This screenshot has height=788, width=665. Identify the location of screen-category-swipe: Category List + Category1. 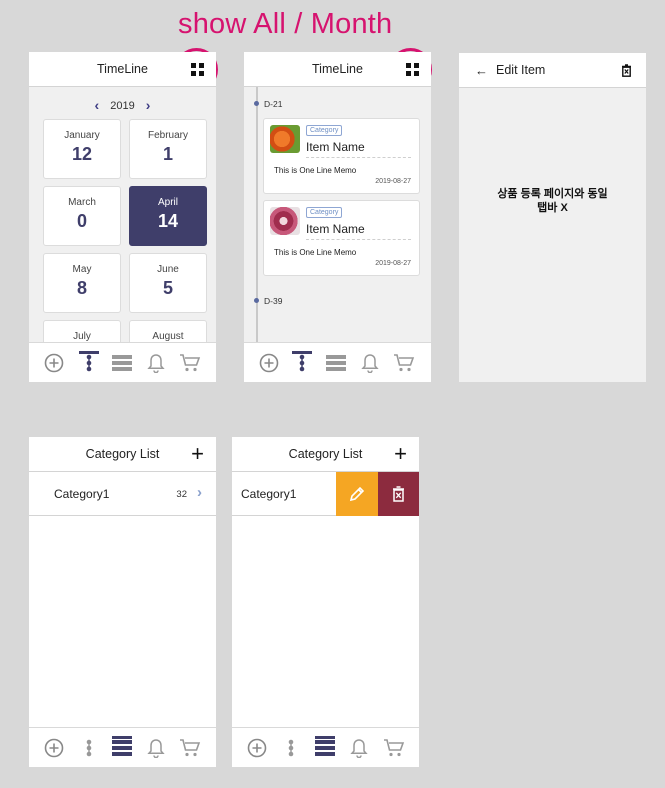
(325, 602).